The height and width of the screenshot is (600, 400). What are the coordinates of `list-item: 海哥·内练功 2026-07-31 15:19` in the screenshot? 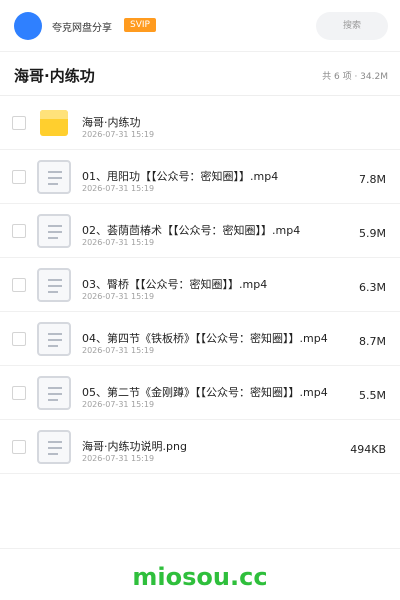 It's located at (200, 123).